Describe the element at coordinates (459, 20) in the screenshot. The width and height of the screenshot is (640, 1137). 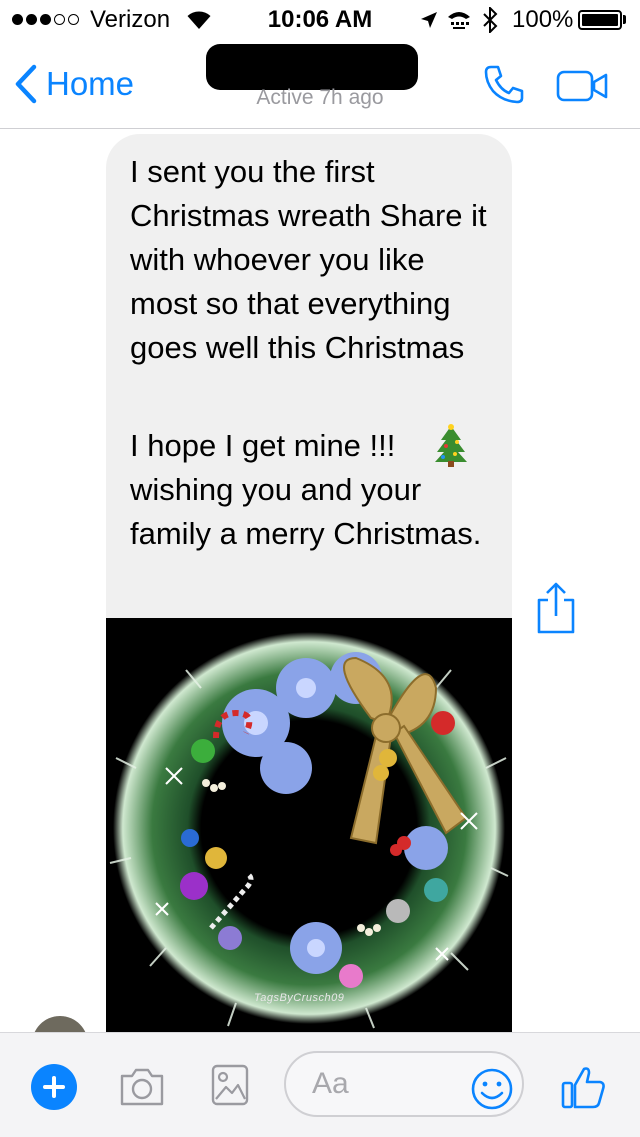
I see `tty-icon` at that location.